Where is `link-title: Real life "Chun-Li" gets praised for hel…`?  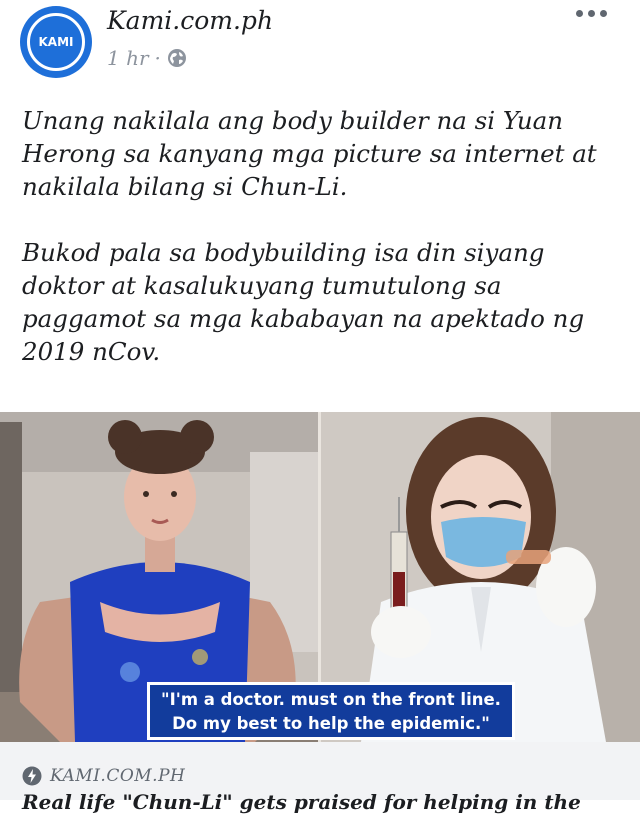 link-title: Real life "Chun-Li" gets praised for hel… is located at coordinates (301, 802).